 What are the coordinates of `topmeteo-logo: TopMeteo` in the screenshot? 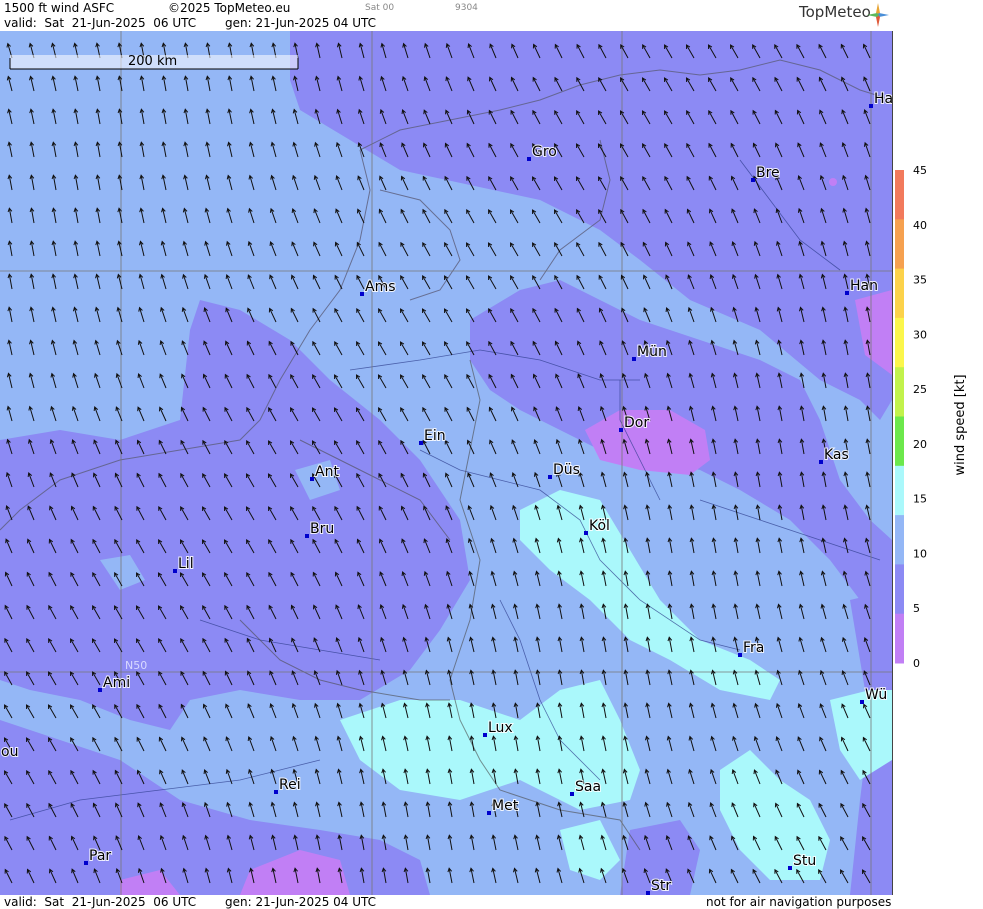 It's located at (835, 12).